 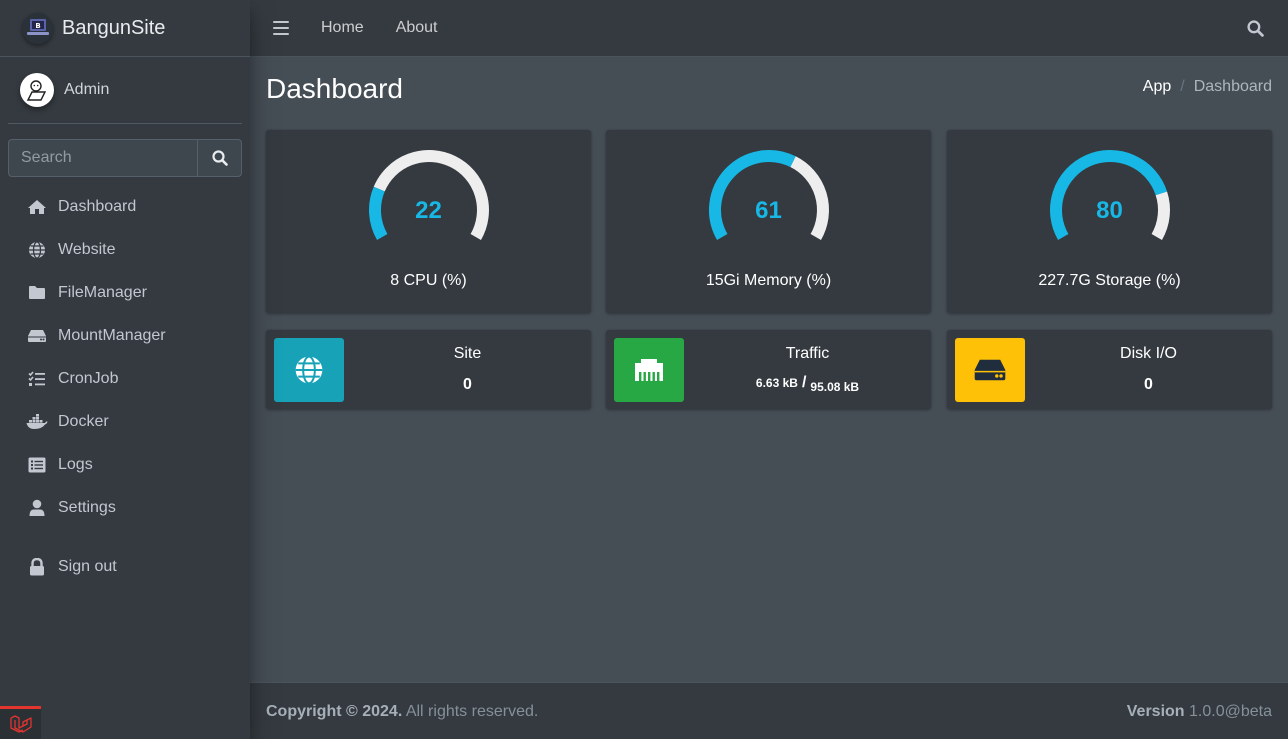 I want to click on disk-io-info-box: Disk I/O 0, so click(x=1109, y=369).